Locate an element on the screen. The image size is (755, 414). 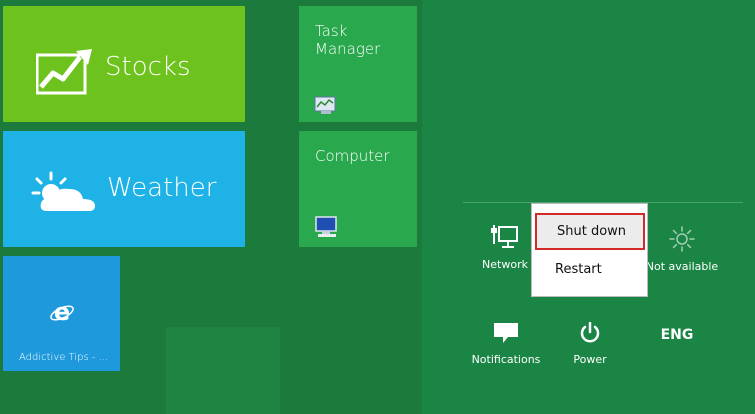
tile-weather-label: Weather is located at coordinates (162, 188).